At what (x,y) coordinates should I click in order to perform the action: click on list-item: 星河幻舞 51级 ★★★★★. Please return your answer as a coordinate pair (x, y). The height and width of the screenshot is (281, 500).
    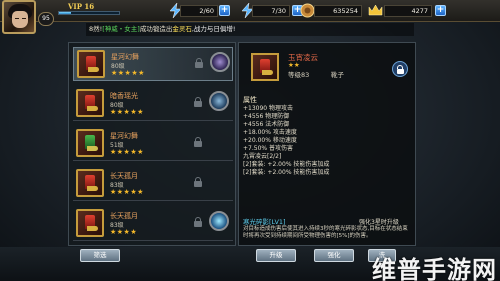
    Looking at the image, I should click on (153, 144).